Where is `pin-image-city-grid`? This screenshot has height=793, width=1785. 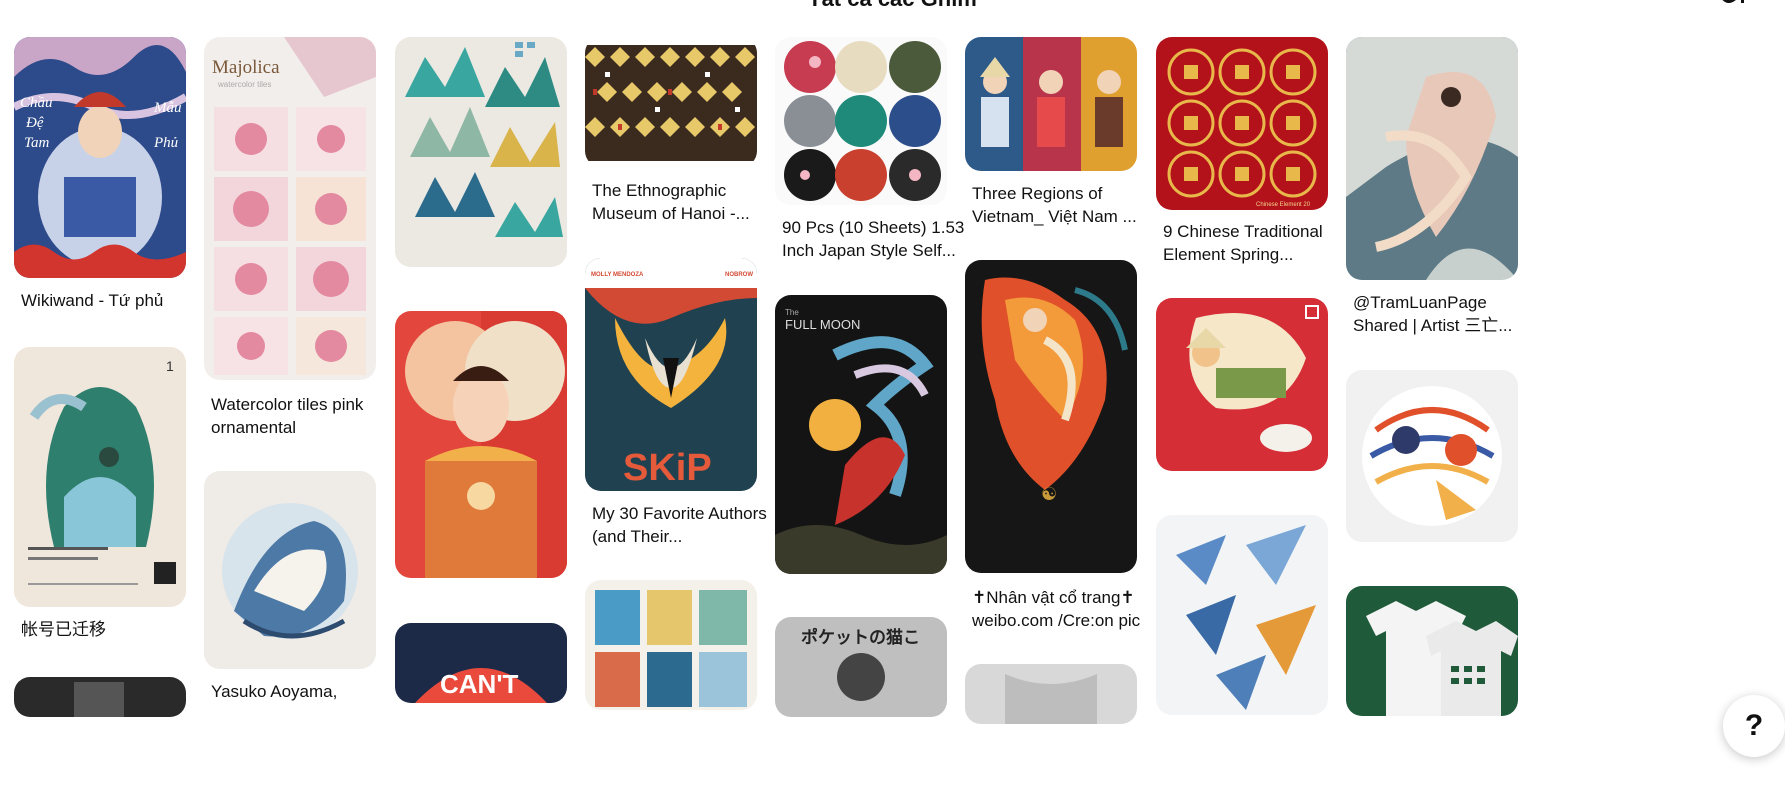
pin-image-city-grid is located at coordinates (671, 645).